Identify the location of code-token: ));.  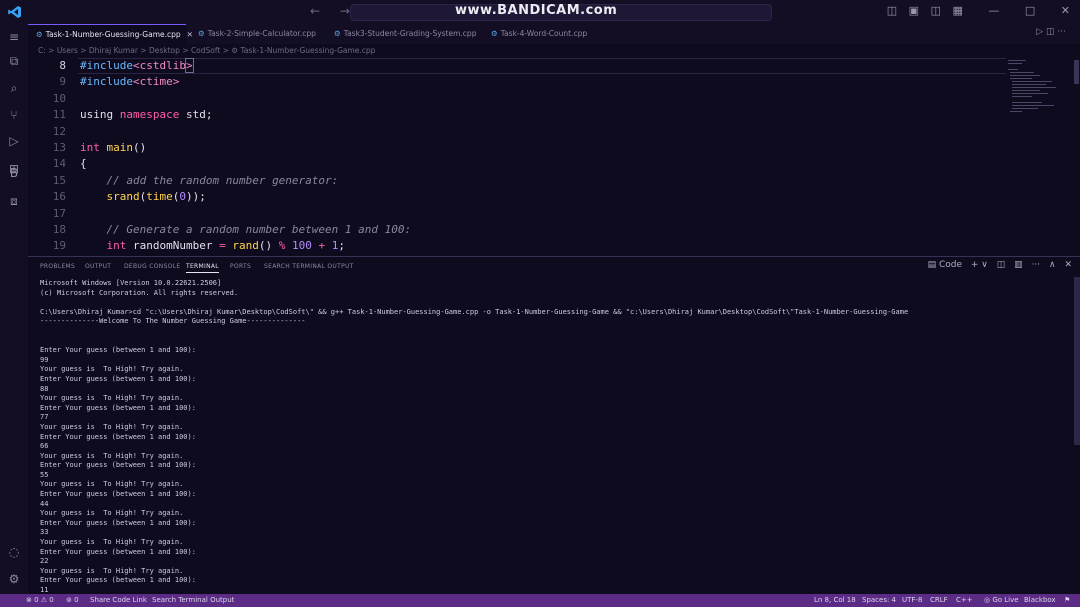
(196, 197).